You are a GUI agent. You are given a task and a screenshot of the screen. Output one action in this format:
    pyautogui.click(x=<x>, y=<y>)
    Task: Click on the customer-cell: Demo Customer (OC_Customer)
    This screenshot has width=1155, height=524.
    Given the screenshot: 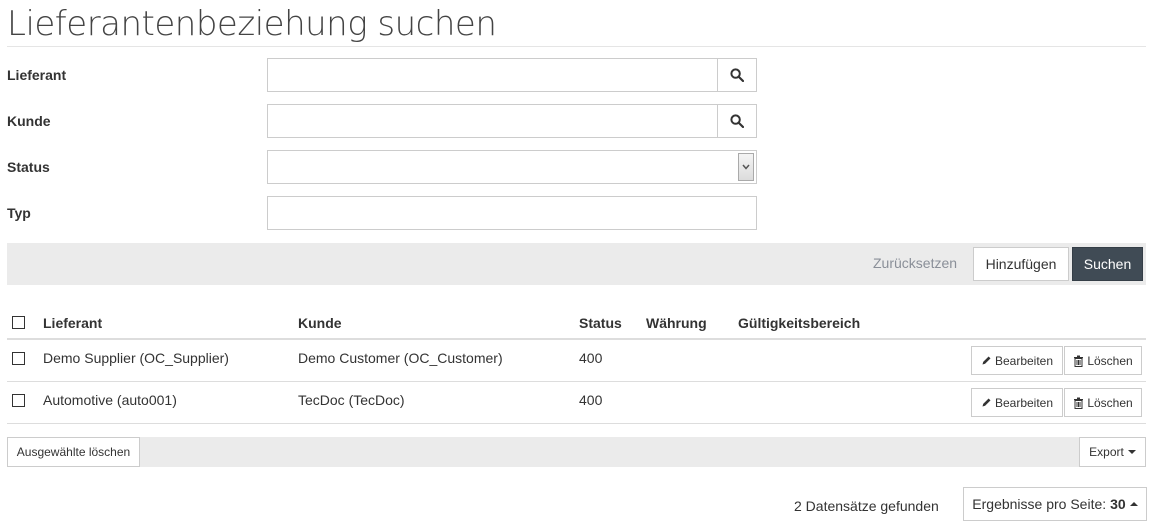 What is the action you would take?
    pyautogui.click(x=400, y=358)
    